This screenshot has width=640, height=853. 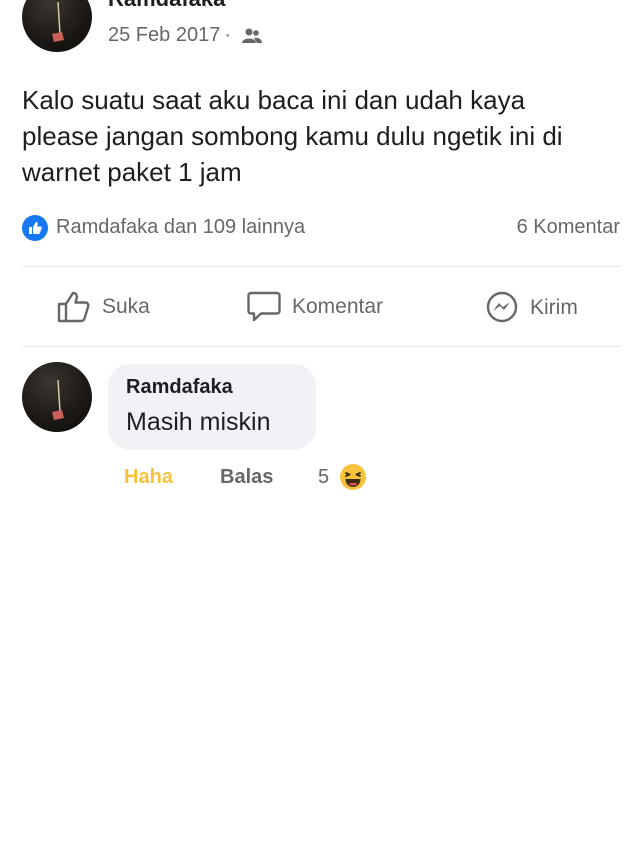 I want to click on comment-button-label: Komentar, so click(x=338, y=306).